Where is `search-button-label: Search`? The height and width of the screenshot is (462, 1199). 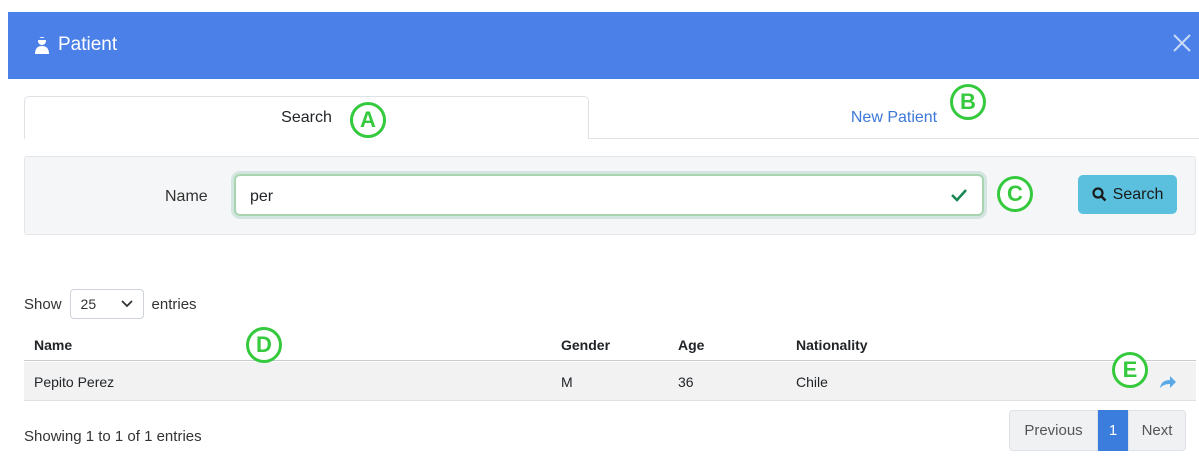
search-button-label: Search is located at coordinates (1138, 194).